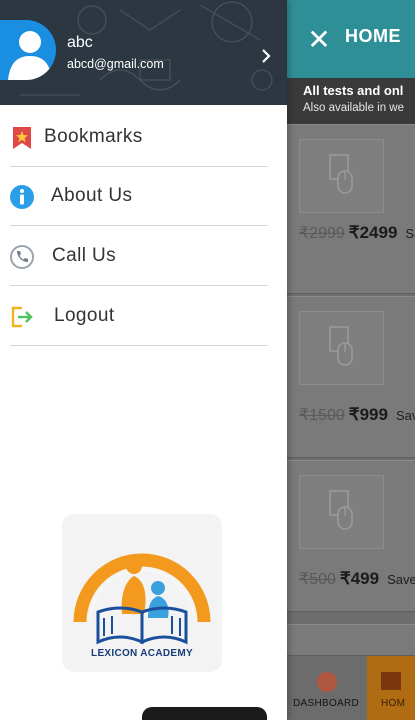  What do you see at coordinates (115, 64) in the screenshot?
I see `user-email: abcd@gmail.com` at bounding box center [115, 64].